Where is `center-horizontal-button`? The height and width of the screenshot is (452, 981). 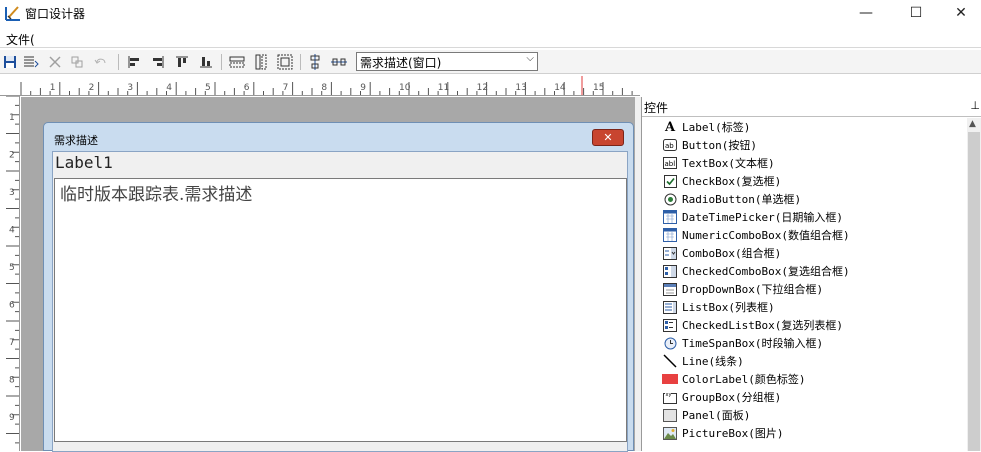 center-horizontal-button is located at coordinates (339, 62).